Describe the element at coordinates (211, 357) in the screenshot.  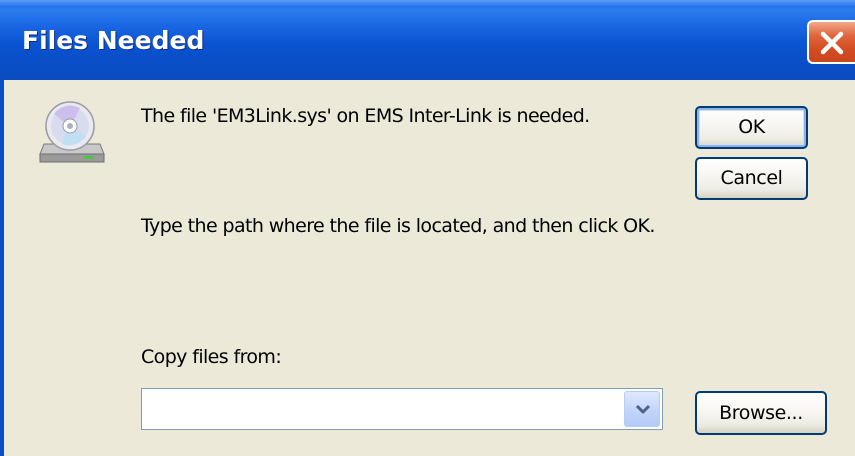
I see `copy-files-from-label: Copy files from:` at that location.